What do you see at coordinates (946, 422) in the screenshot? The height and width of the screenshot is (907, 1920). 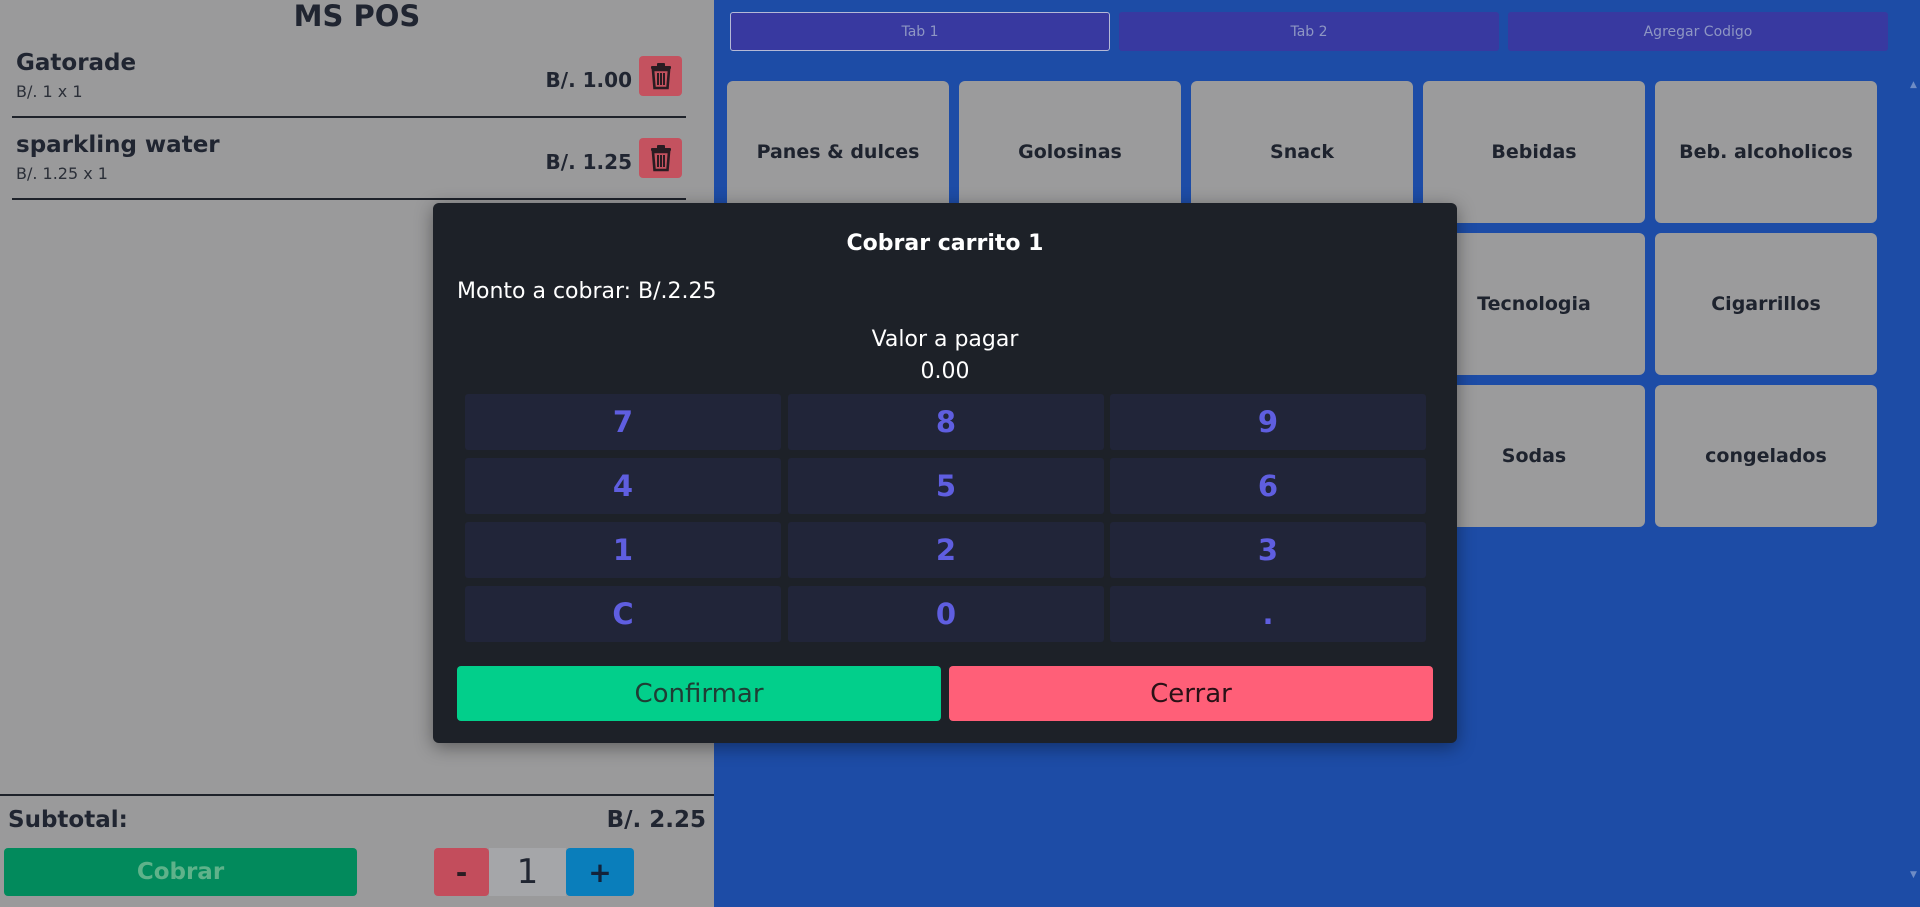 I see `keypad-8: 8` at bounding box center [946, 422].